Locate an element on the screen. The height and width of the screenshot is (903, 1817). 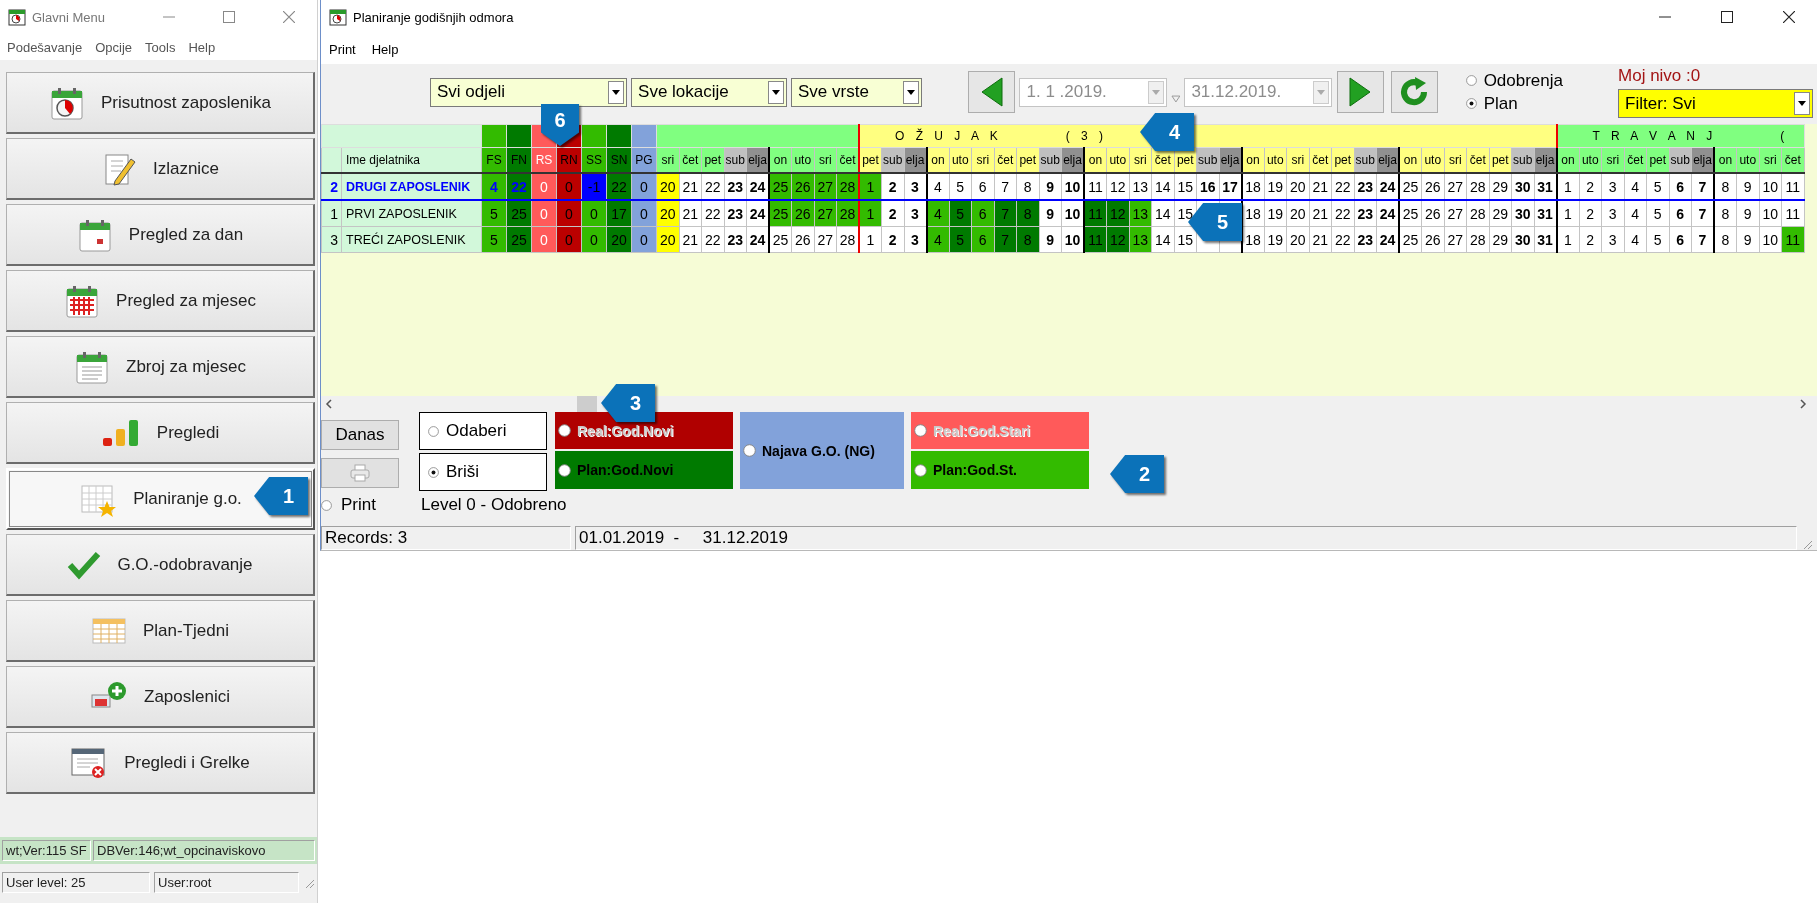
month-name: T R A V A N J is located at coordinates (1654, 136).